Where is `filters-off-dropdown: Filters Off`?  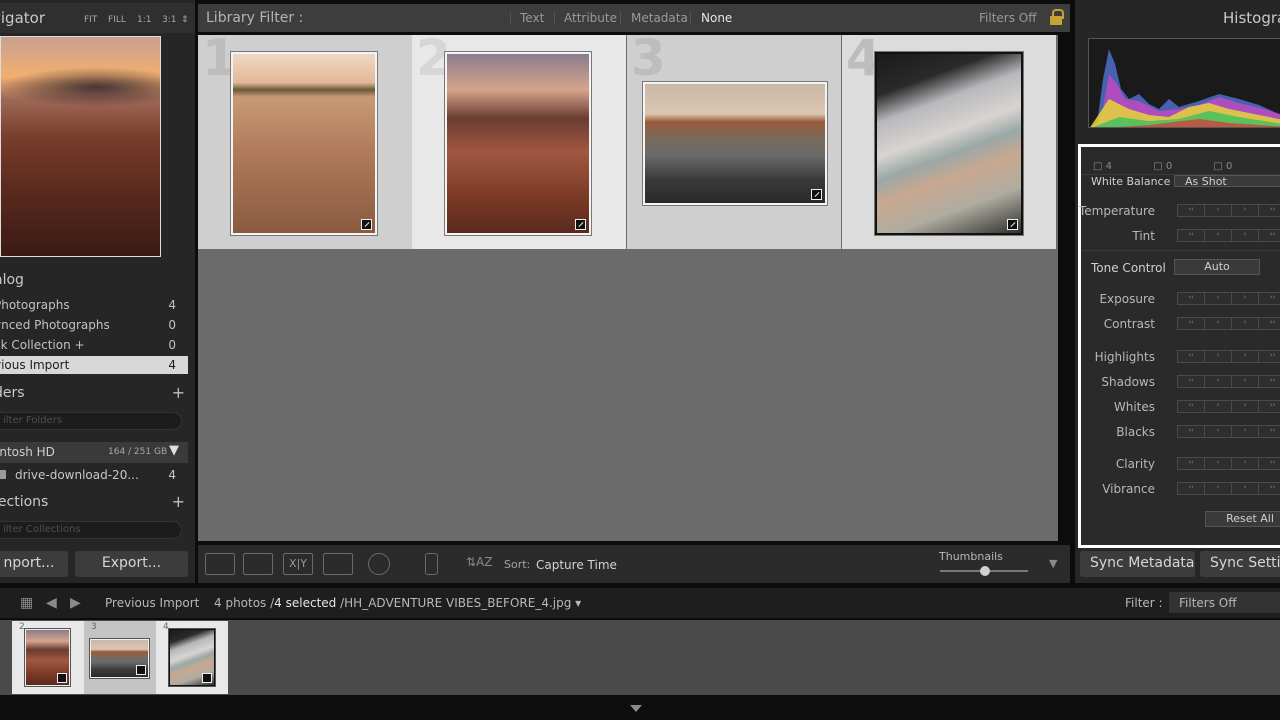
filters-off-dropdown: Filters Off is located at coordinates (1008, 18).